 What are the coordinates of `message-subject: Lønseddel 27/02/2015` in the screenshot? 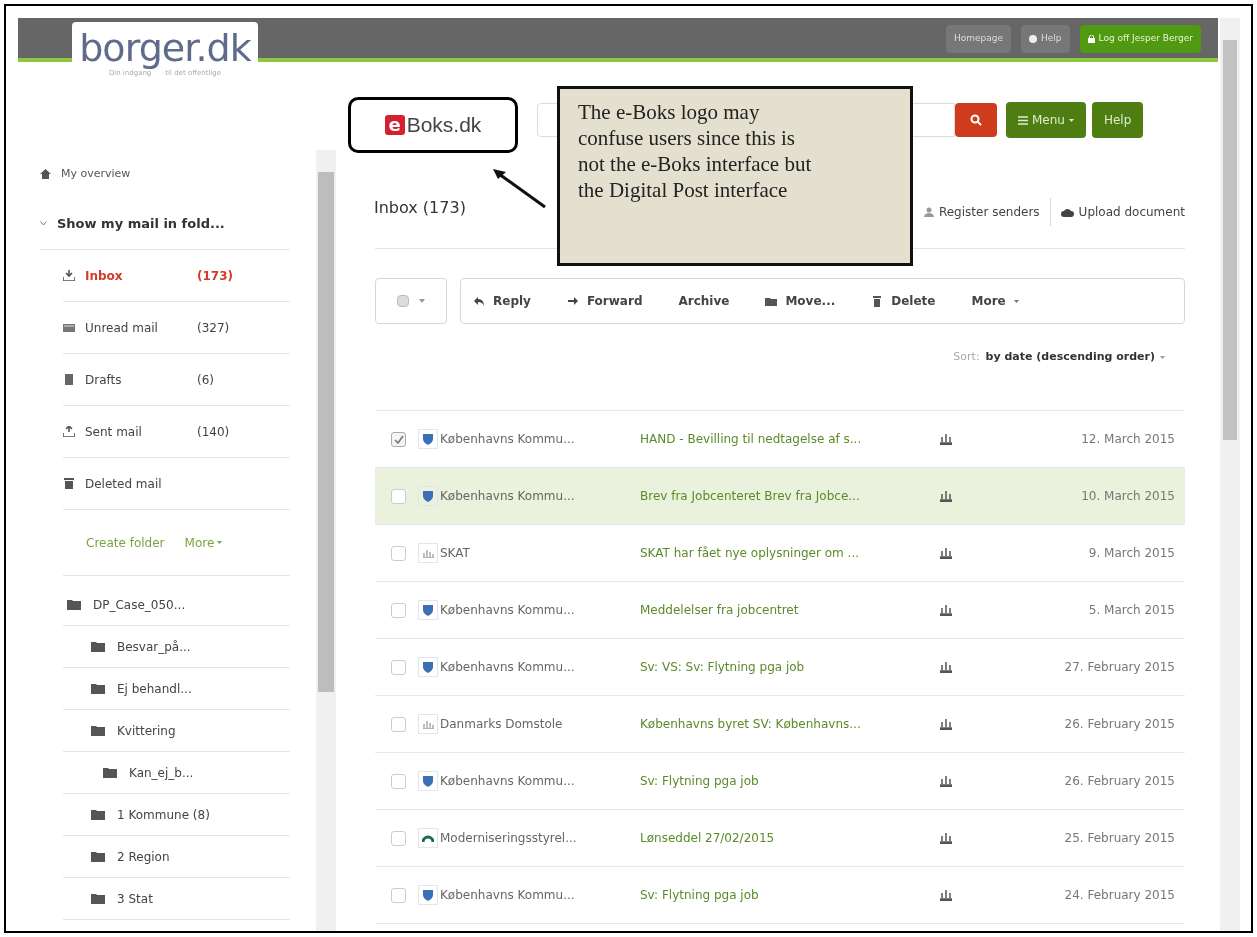 It's located at (708, 838).